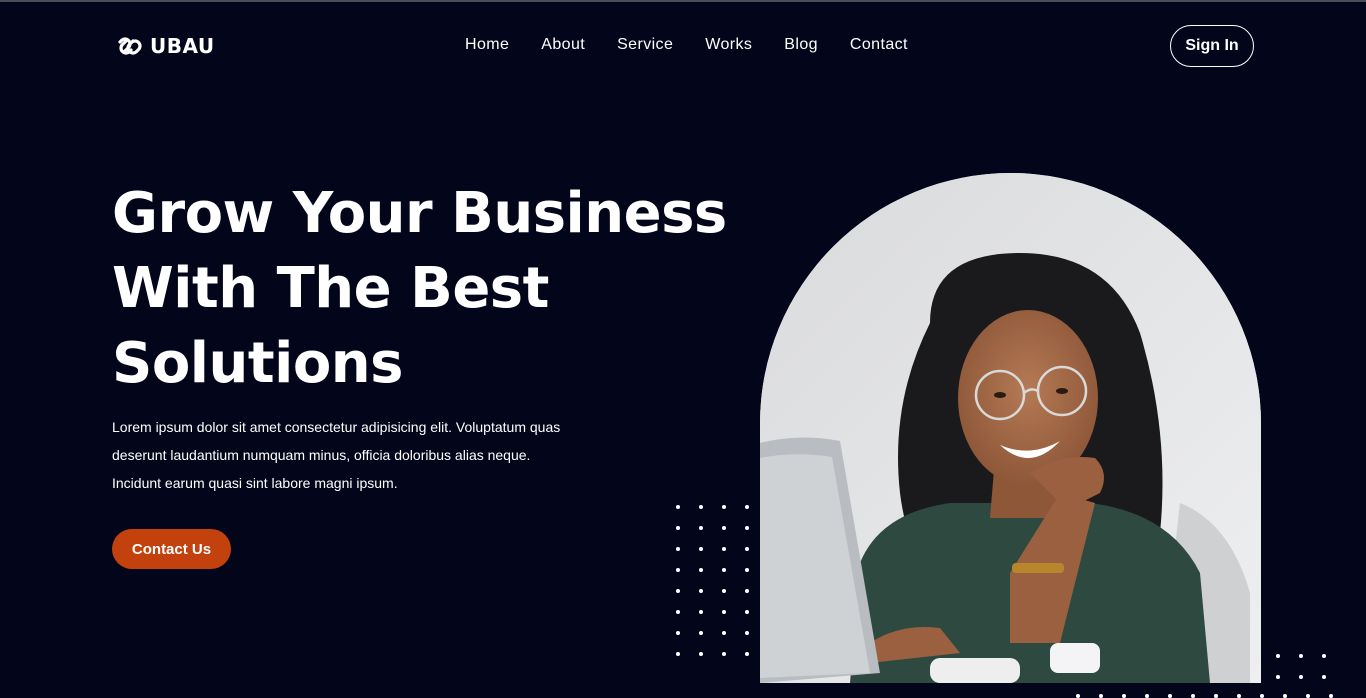 Image resolution: width=1366 pixels, height=698 pixels. Describe the element at coordinates (258, 363) in the screenshot. I see `hero-title-line: Solutions` at that location.